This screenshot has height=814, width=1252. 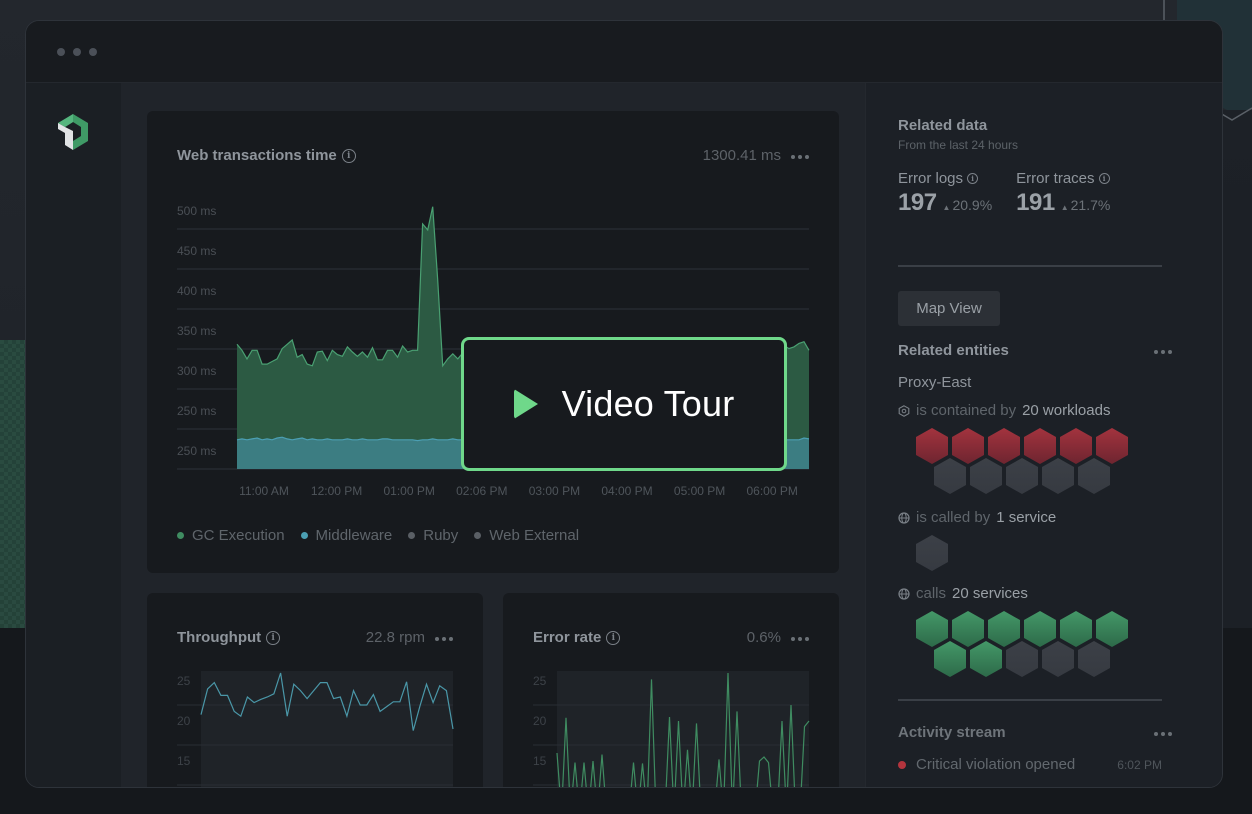 What do you see at coordinates (945, 193) in the screenshot?
I see `metric-error-logs: Error logs i 197 ▲ 20.9%` at bounding box center [945, 193].